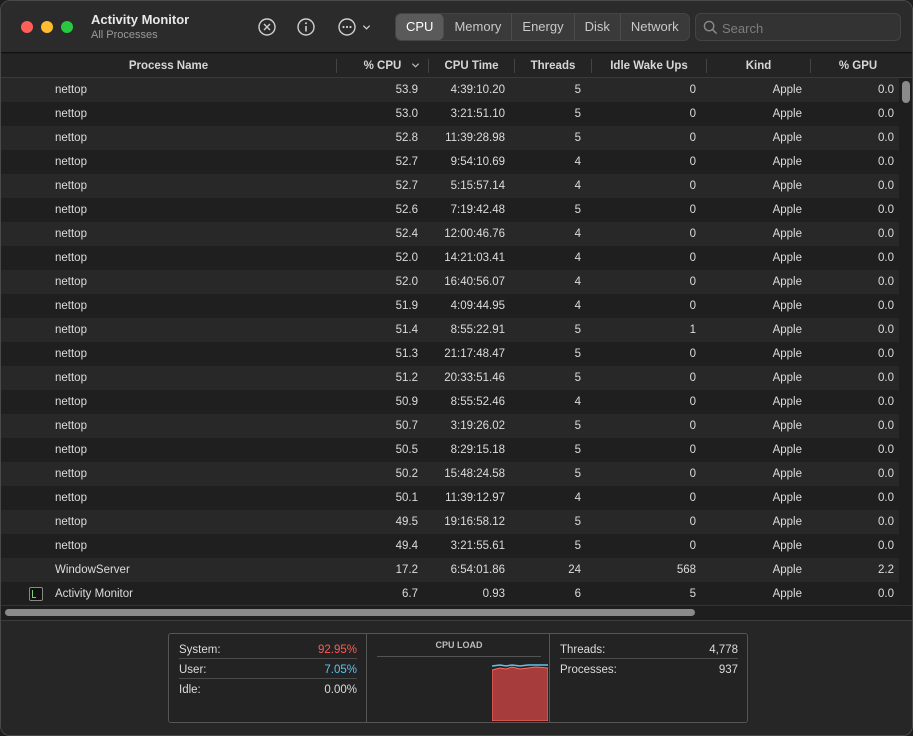 The image size is (913, 736). Describe the element at coordinates (577, 402) in the screenshot. I see `cell-threads: 4` at that location.